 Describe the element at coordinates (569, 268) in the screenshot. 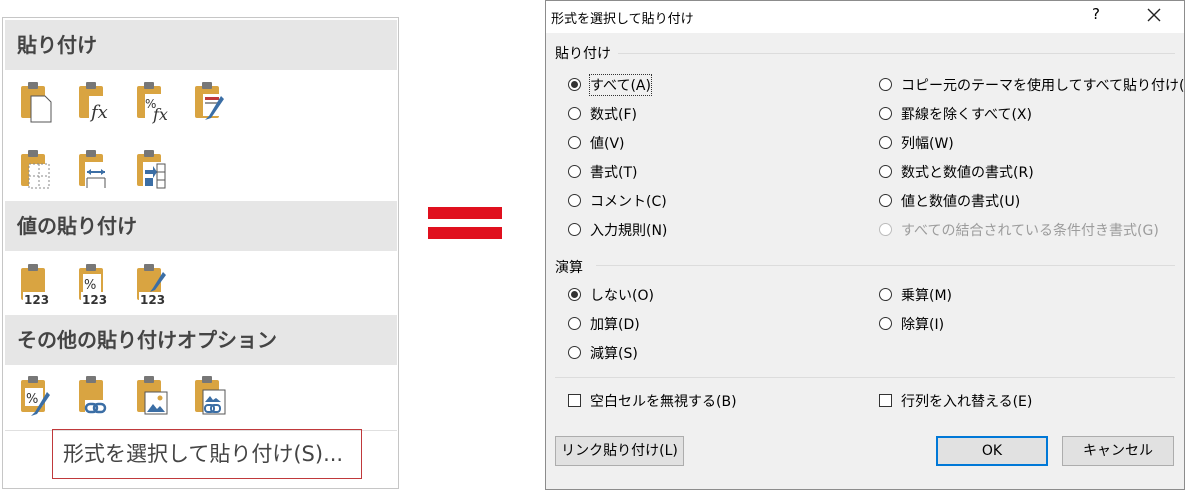

I see `operation-group-label: 演算` at that location.